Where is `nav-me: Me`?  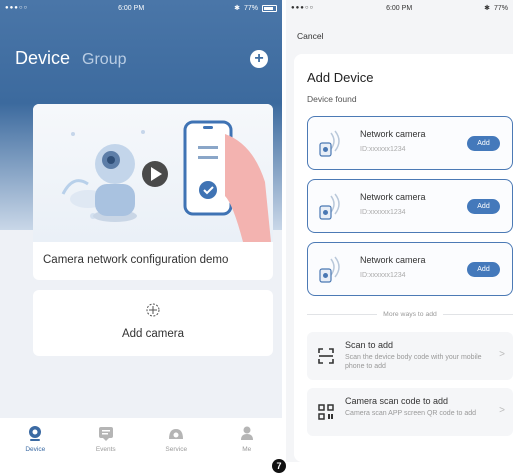 nav-me: Me is located at coordinates (247, 440).